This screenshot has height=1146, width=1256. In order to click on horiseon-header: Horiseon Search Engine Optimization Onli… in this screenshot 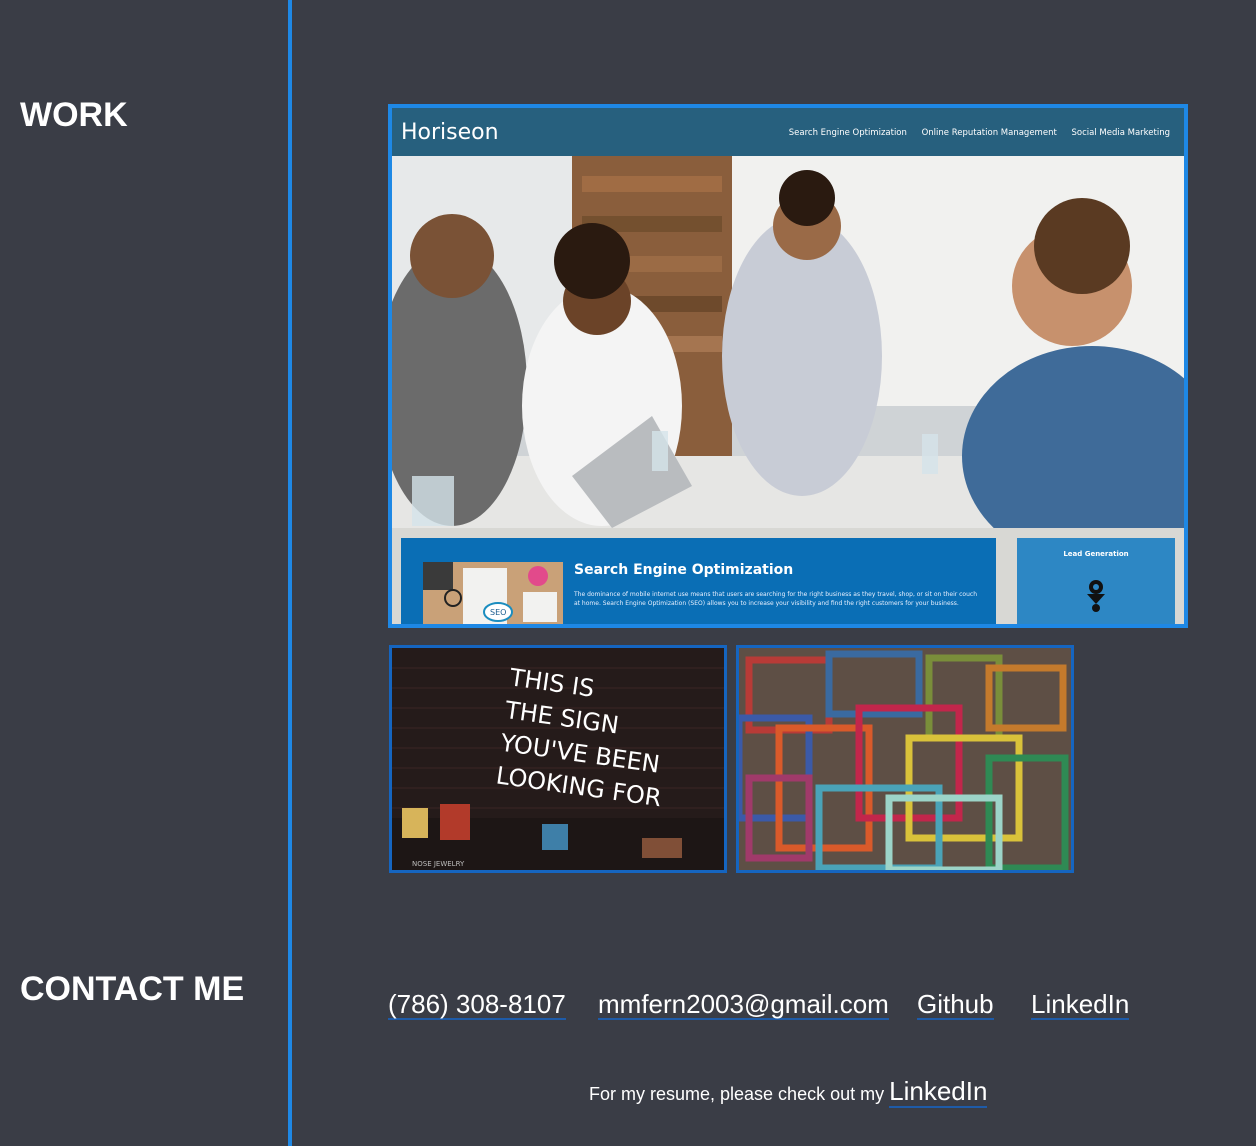, I will do `click(788, 132)`.